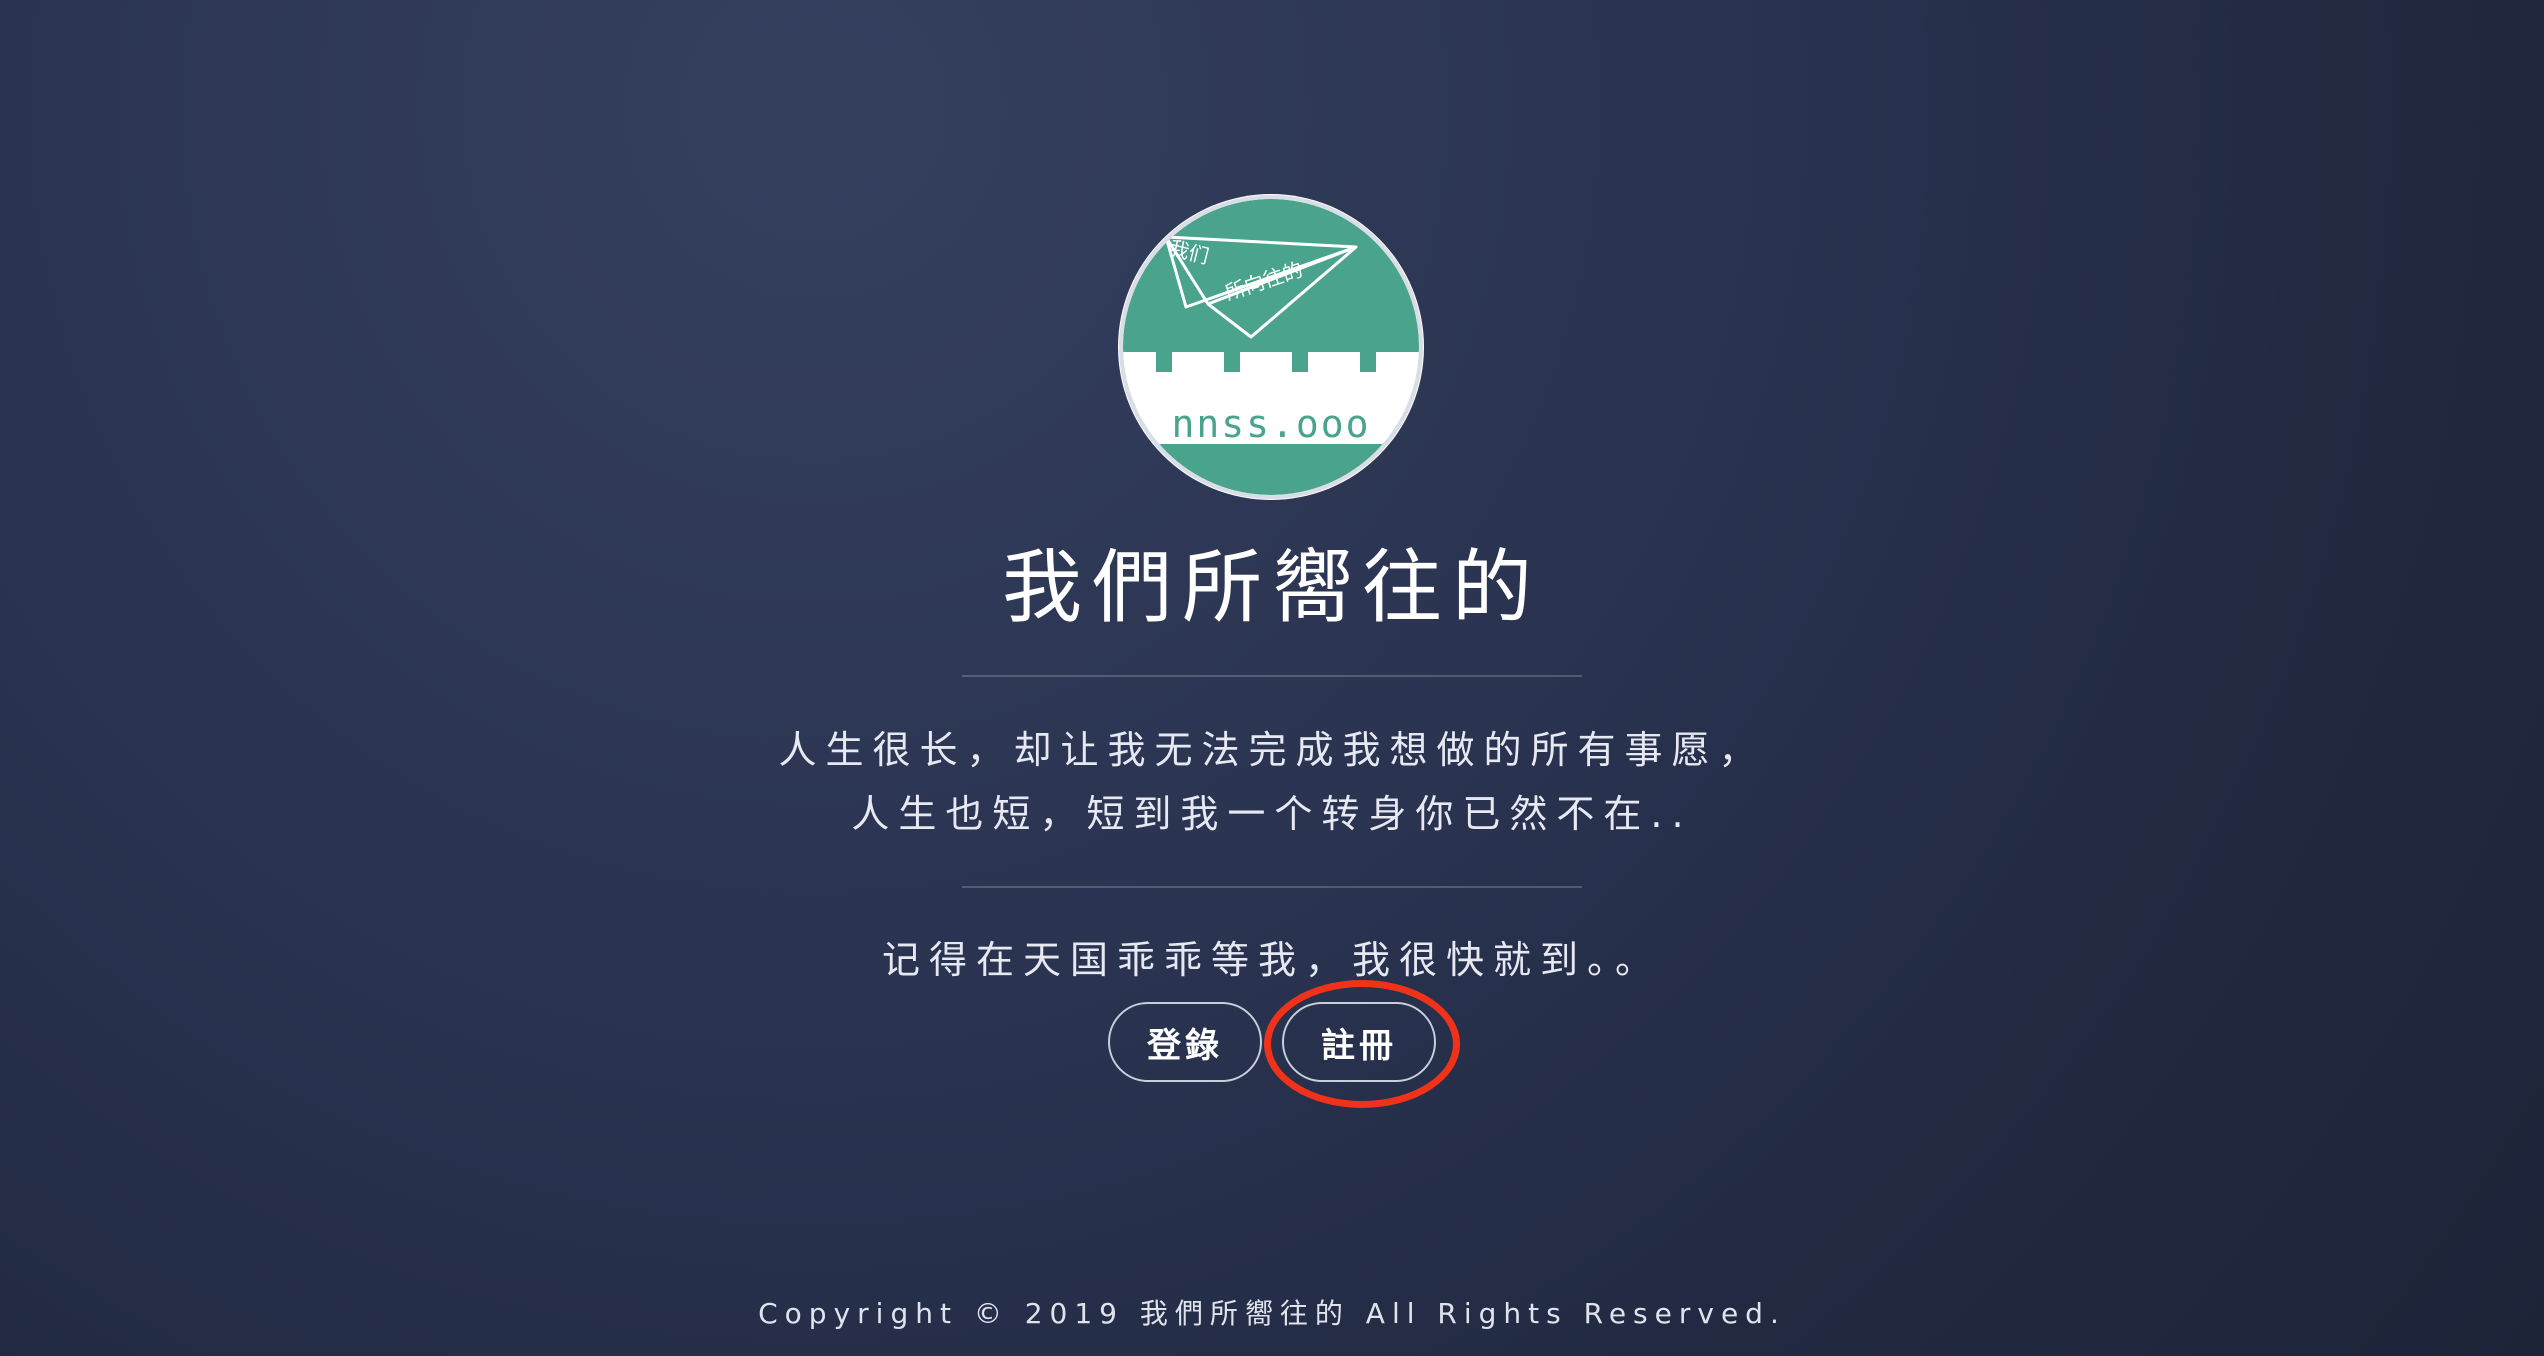  Describe the element at coordinates (1270, 424) in the screenshot. I see `logo-domain-text: nnss.ooo` at that location.